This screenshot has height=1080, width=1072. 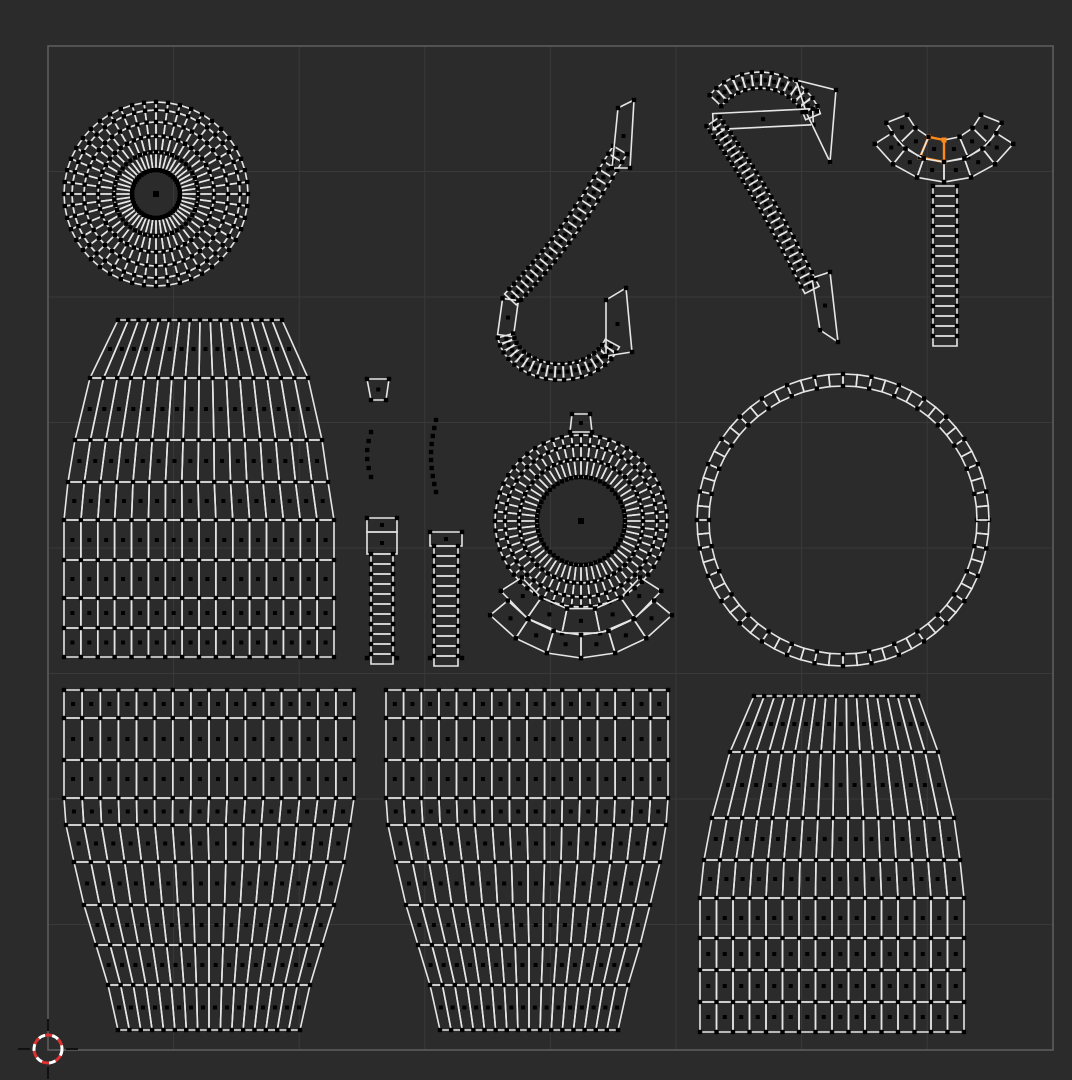 What do you see at coordinates (566, 240) in the screenshot?
I see `uv-island-hook-left` at bounding box center [566, 240].